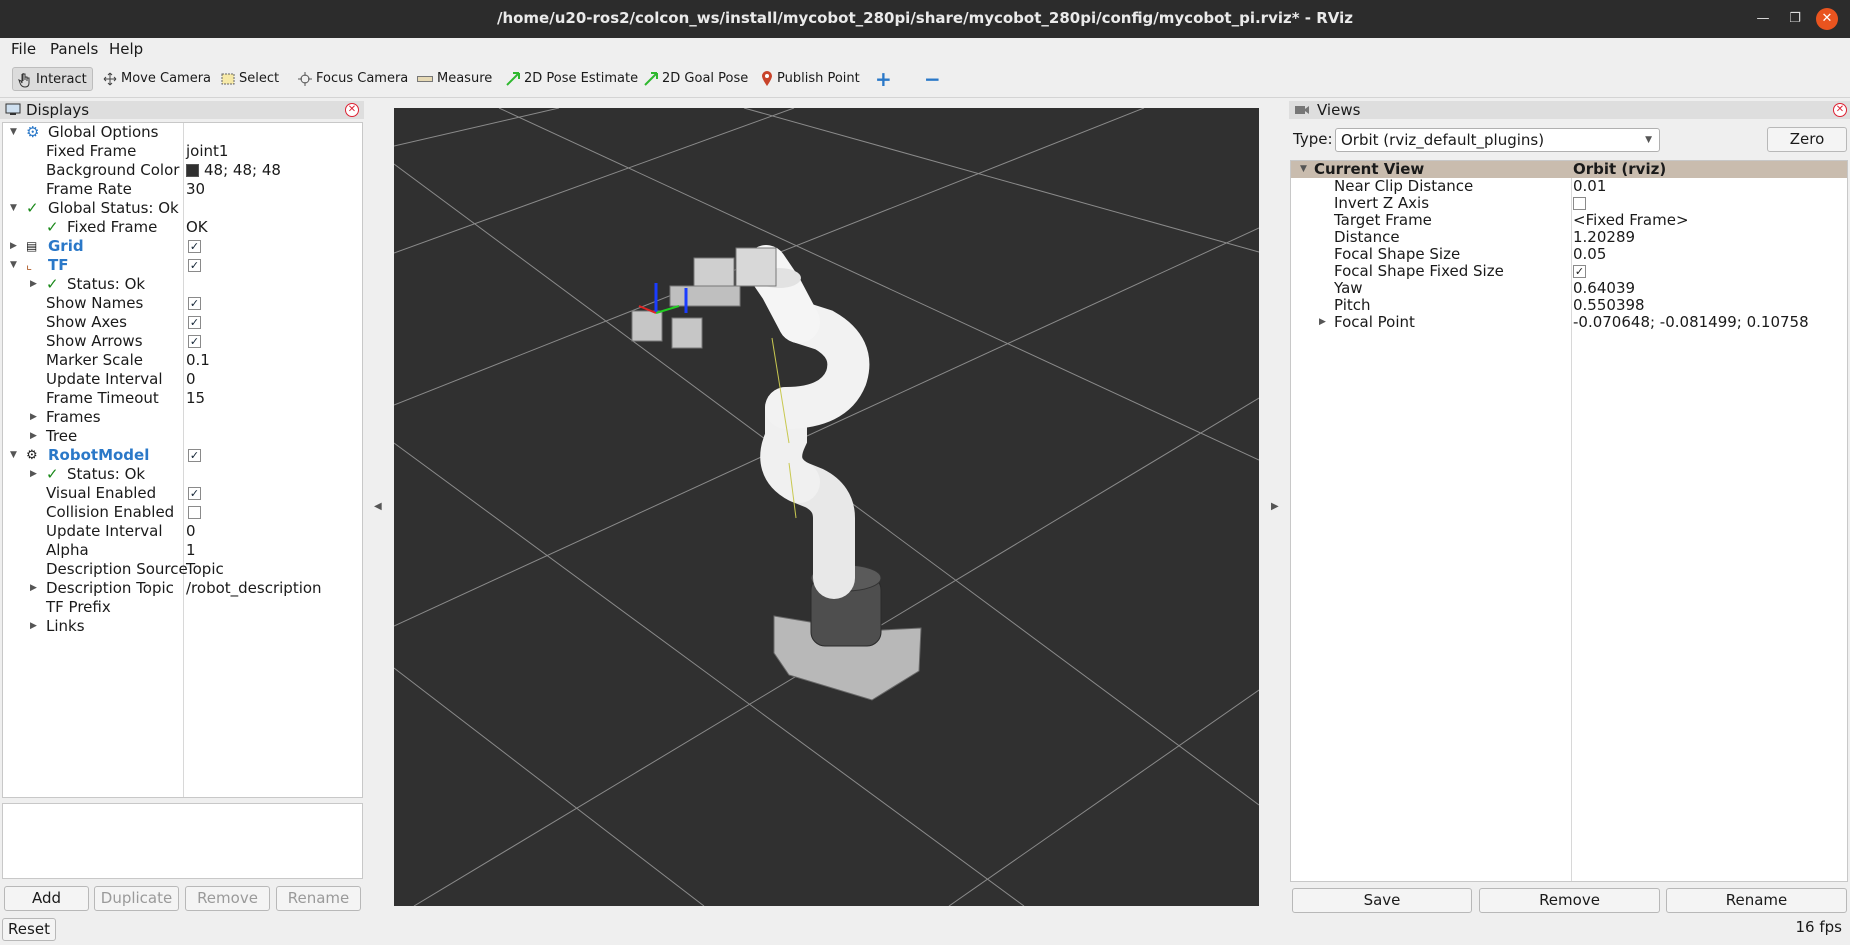 This screenshot has height=945, width=1850. Describe the element at coordinates (194, 512) in the screenshot. I see `collision-enabled-checkbox` at that location.